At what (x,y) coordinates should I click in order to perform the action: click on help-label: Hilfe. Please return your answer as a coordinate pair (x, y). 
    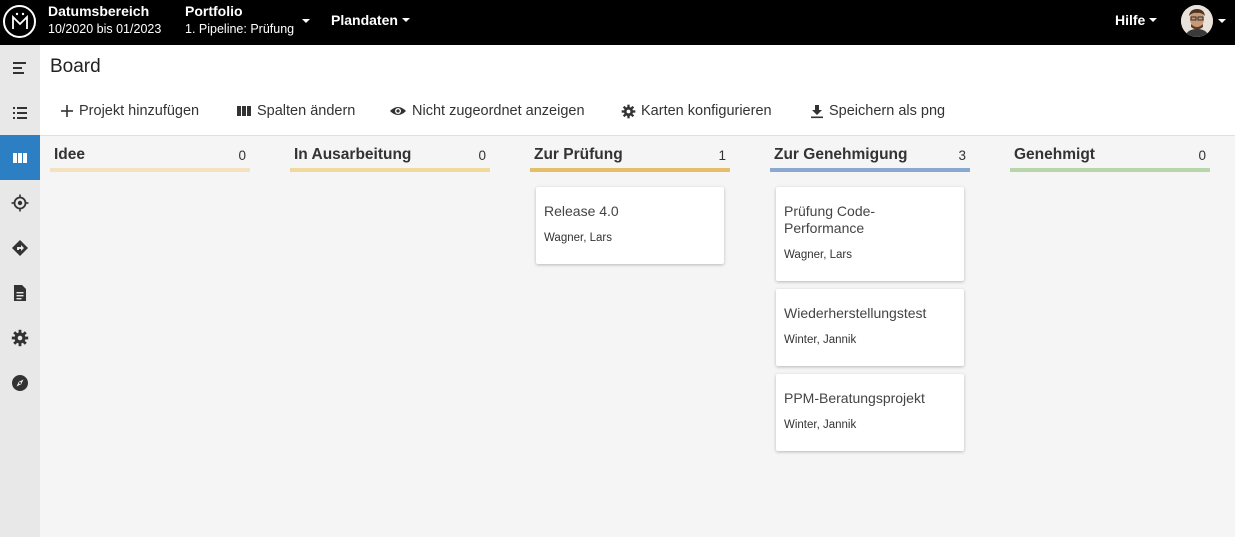
    Looking at the image, I should click on (1130, 20).